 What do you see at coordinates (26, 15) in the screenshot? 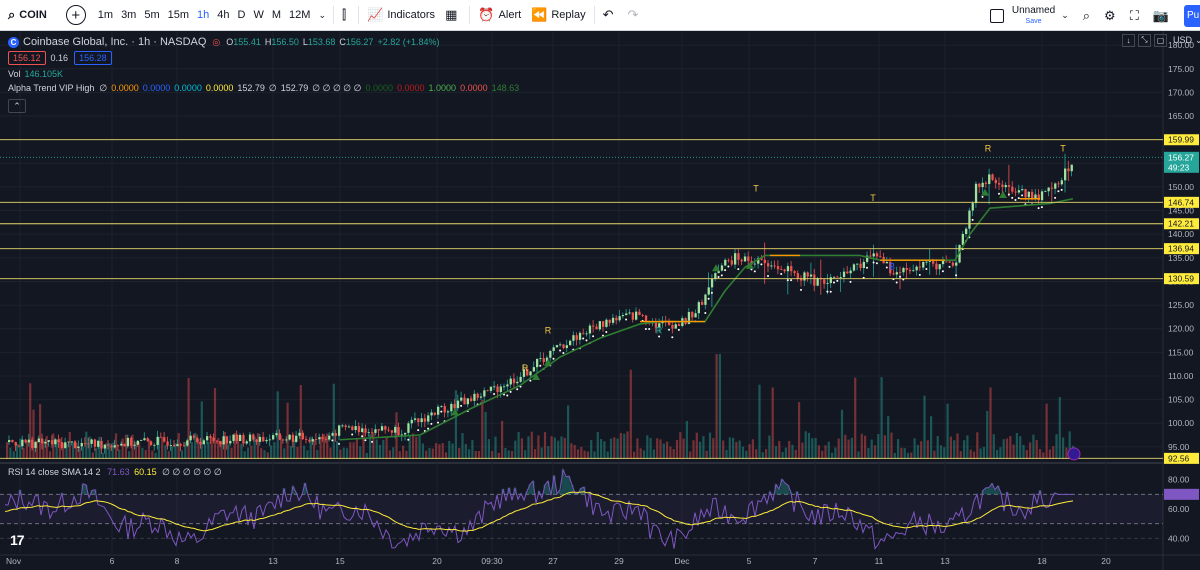
I see `symbol-search: ⌕ COIN` at bounding box center [26, 15].